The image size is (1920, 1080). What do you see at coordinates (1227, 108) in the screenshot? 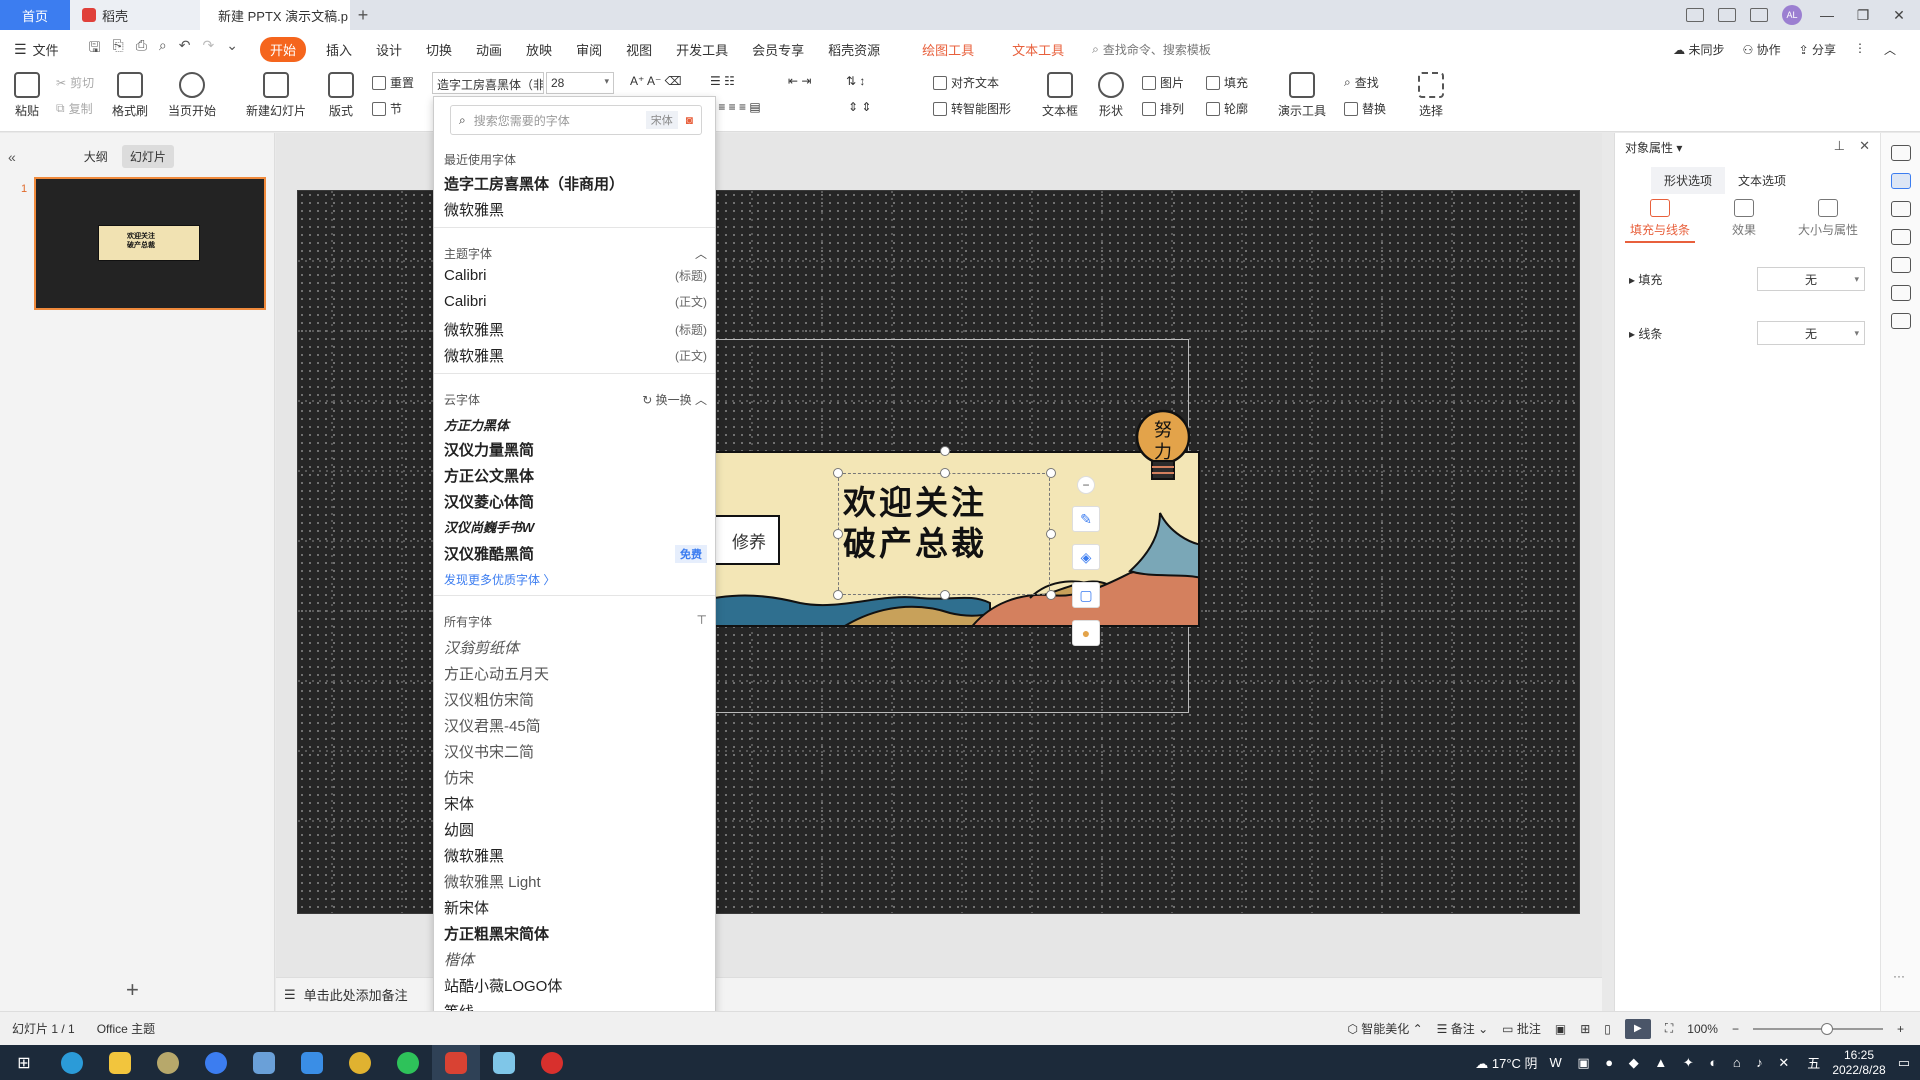
I see `outline-button: 轮廓` at bounding box center [1227, 108].